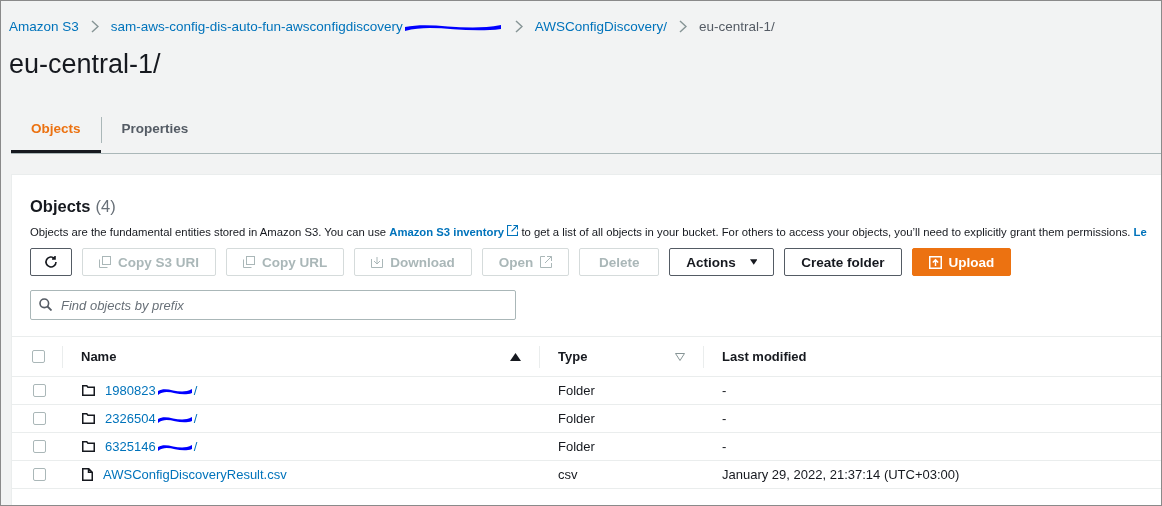  What do you see at coordinates (568, 474) in the screenshot?
I see `type-cell-text: csv` at bounding box center [568, 474].